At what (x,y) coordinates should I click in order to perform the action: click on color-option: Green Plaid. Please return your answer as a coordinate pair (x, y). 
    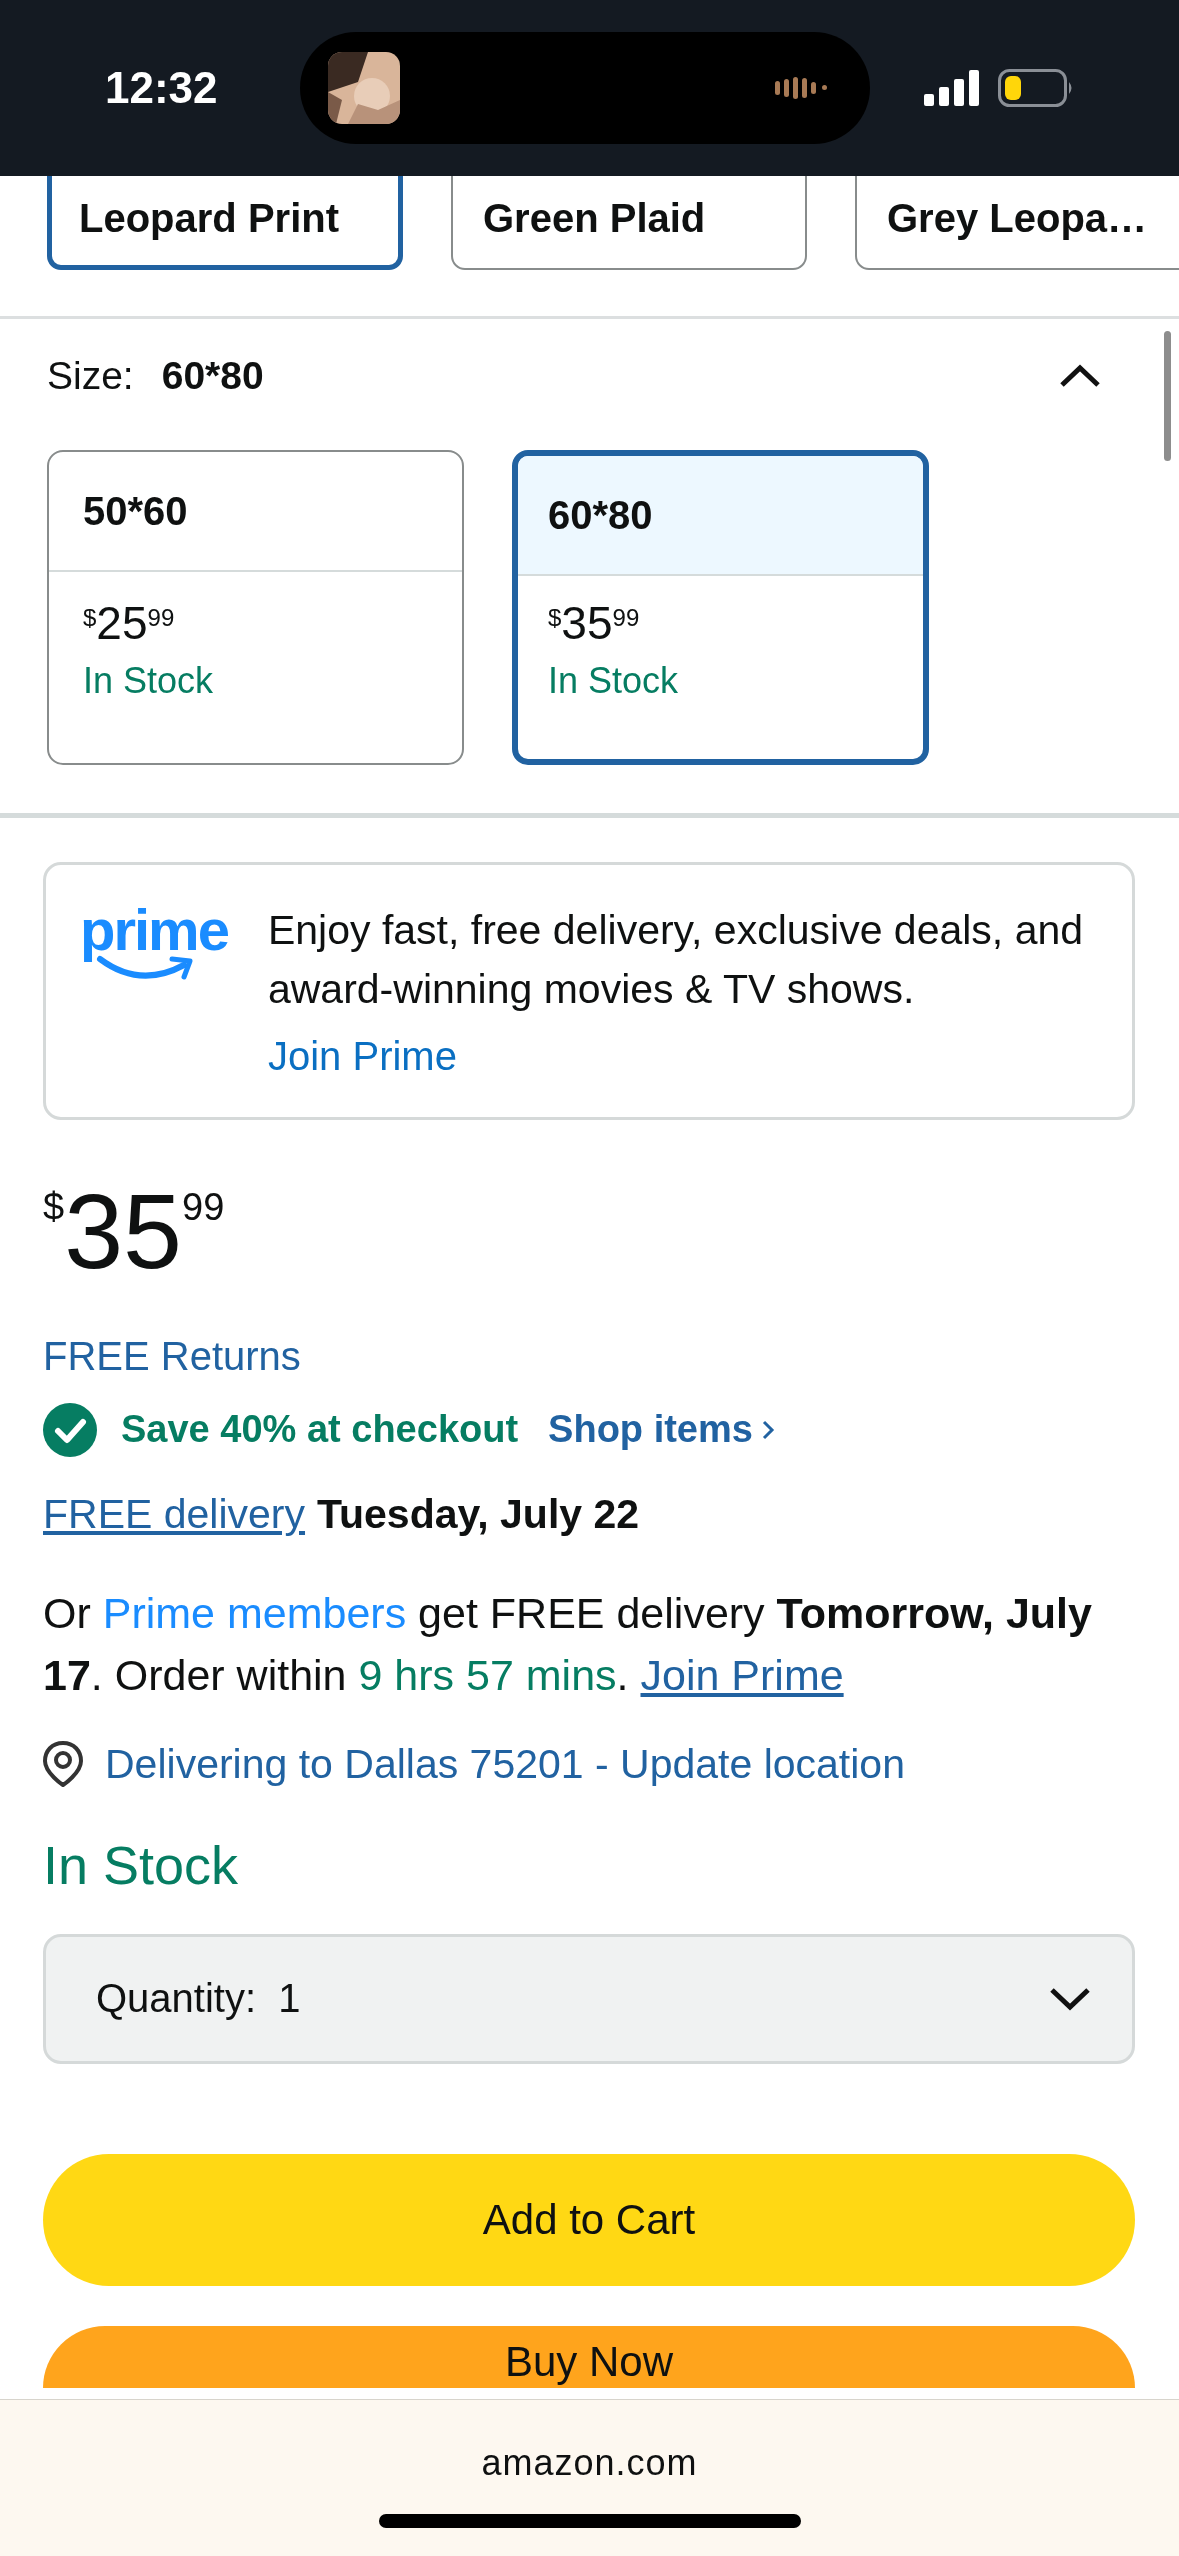
    Looking at the image, I should click on (629, 223).